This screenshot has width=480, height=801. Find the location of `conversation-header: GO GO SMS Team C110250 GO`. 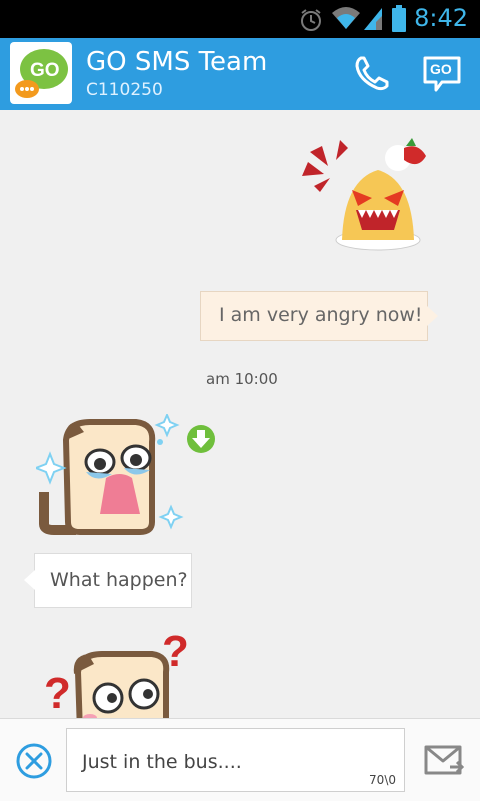

conversation-header: GO GO SMS Team C110250 GO is located at coordinates (240, 74).